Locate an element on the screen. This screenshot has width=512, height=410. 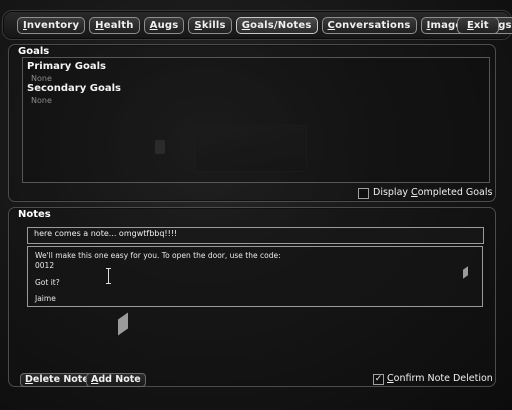
primary-goals-none: None is located at coordinates (41, 78).